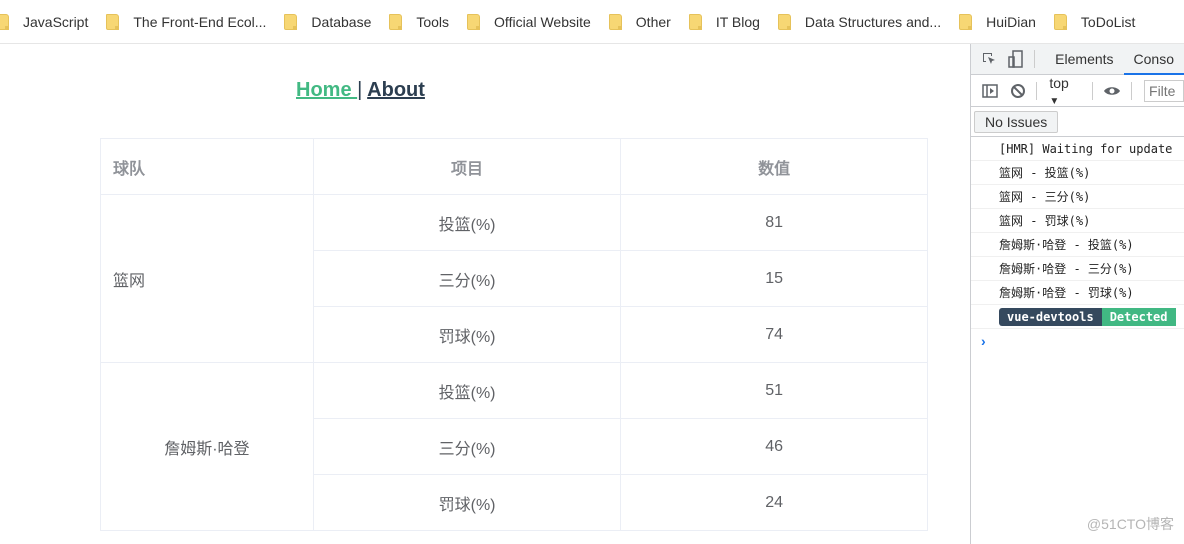 The height and width of the screenshot is (544, 1184). I want to click on value-cell: 46, so click(774, 446).